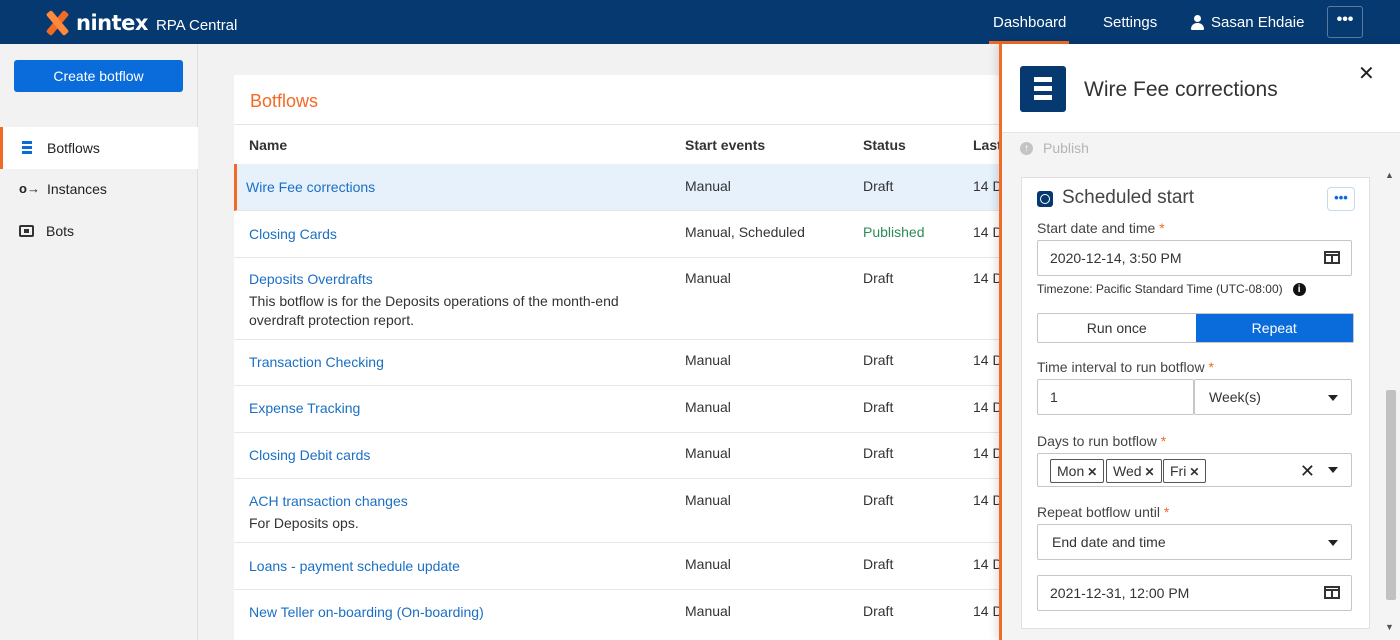 The image size is (1400, 640). Describe the element at coordinates (328, 501) in the screenshot. I see `botflow-name-link: ACH transaction changes` at that location.